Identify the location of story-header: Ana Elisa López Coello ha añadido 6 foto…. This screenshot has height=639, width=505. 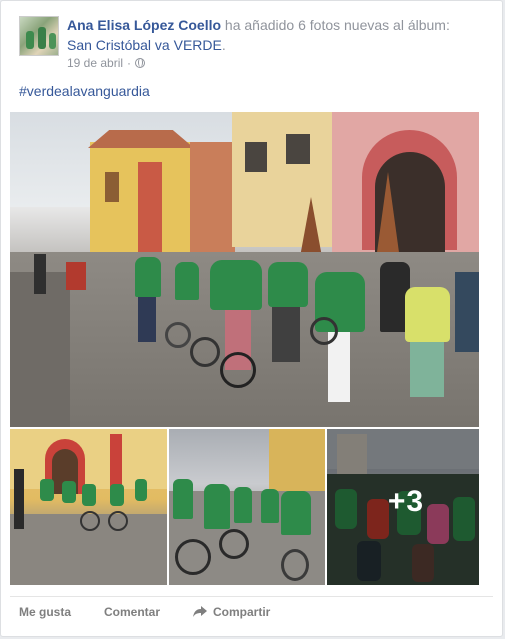
(255, 44).